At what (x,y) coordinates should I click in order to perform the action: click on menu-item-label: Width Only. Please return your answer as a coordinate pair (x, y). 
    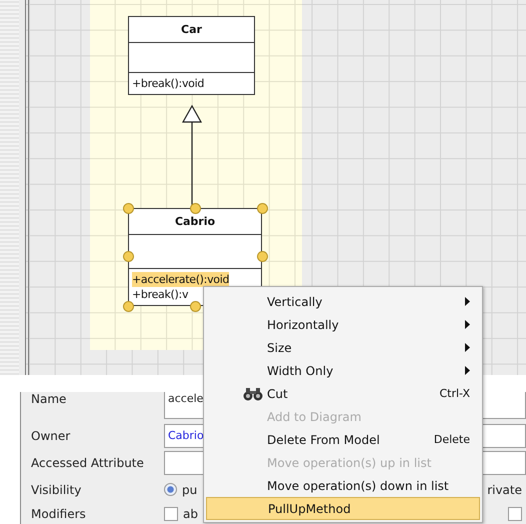
    Looking at the image, I should click on (300, 371).